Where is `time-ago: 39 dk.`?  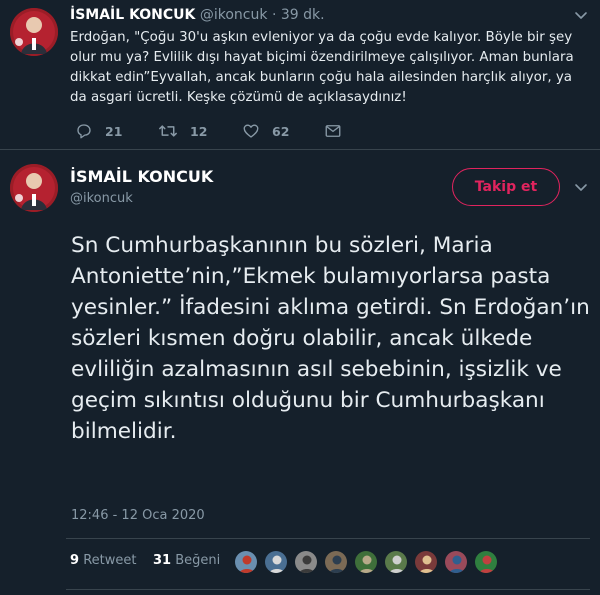
time-ago: 39 dk. is located at coordinates (303, 15).